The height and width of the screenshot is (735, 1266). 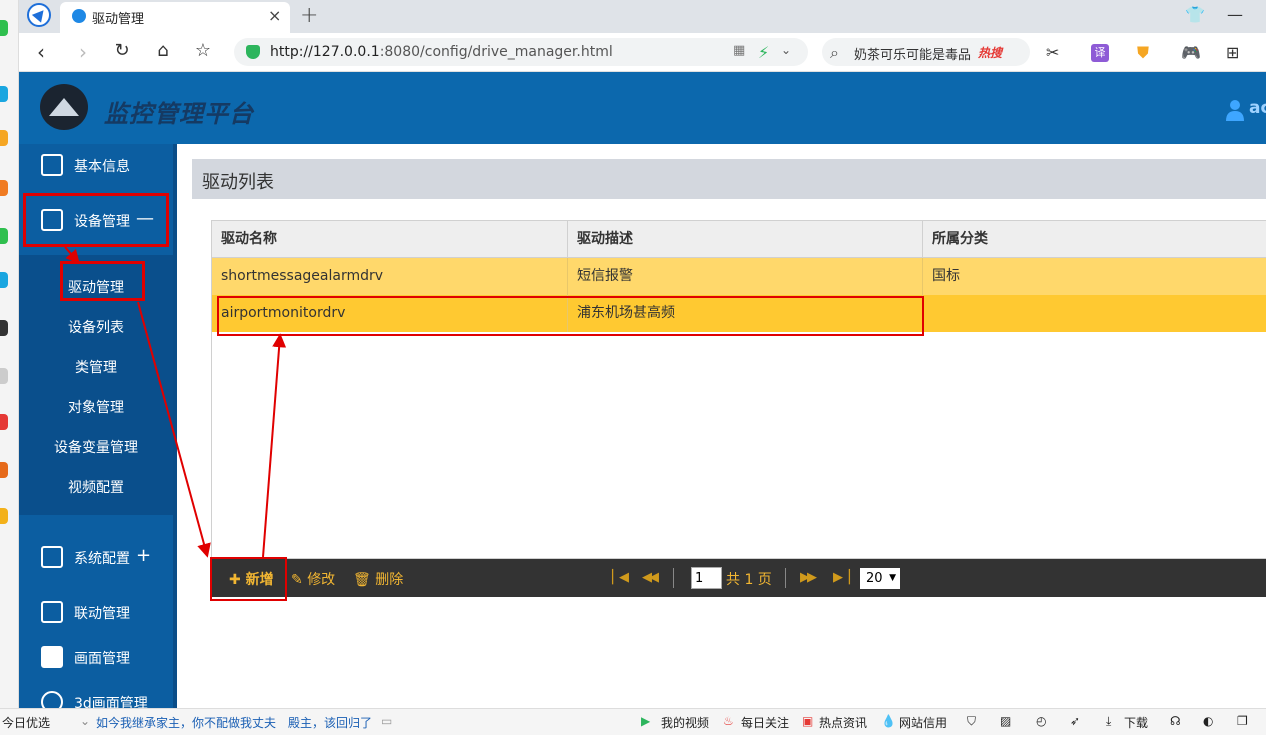 I want to click on app-title: 监控管理平台, so click(x=179, y=114).